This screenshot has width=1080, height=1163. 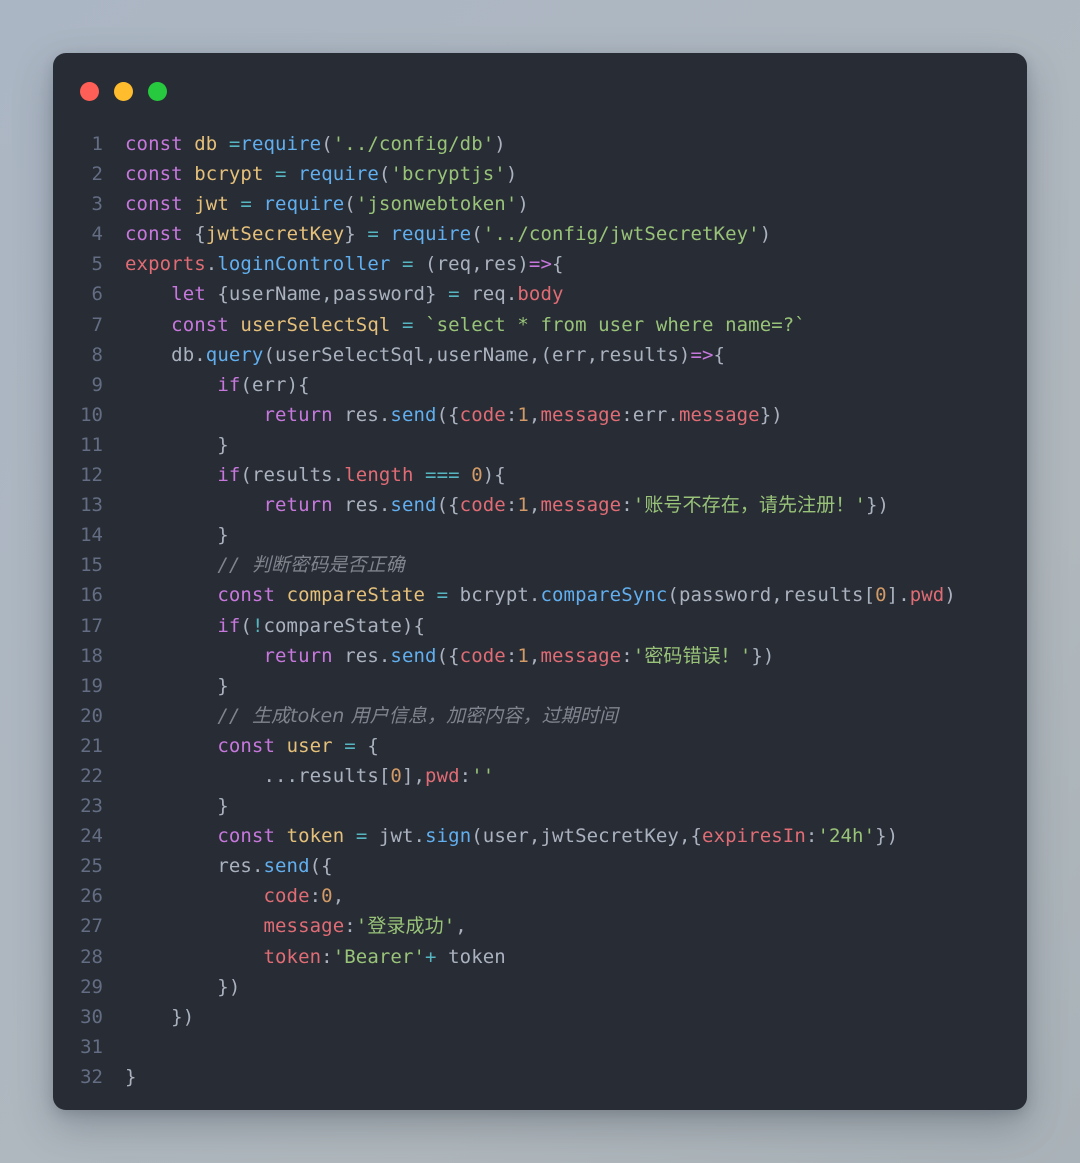 What do you see at coordinates (91, 505) in the screenshot?
I see `line-number: 13` at bounding box center [91, 505].